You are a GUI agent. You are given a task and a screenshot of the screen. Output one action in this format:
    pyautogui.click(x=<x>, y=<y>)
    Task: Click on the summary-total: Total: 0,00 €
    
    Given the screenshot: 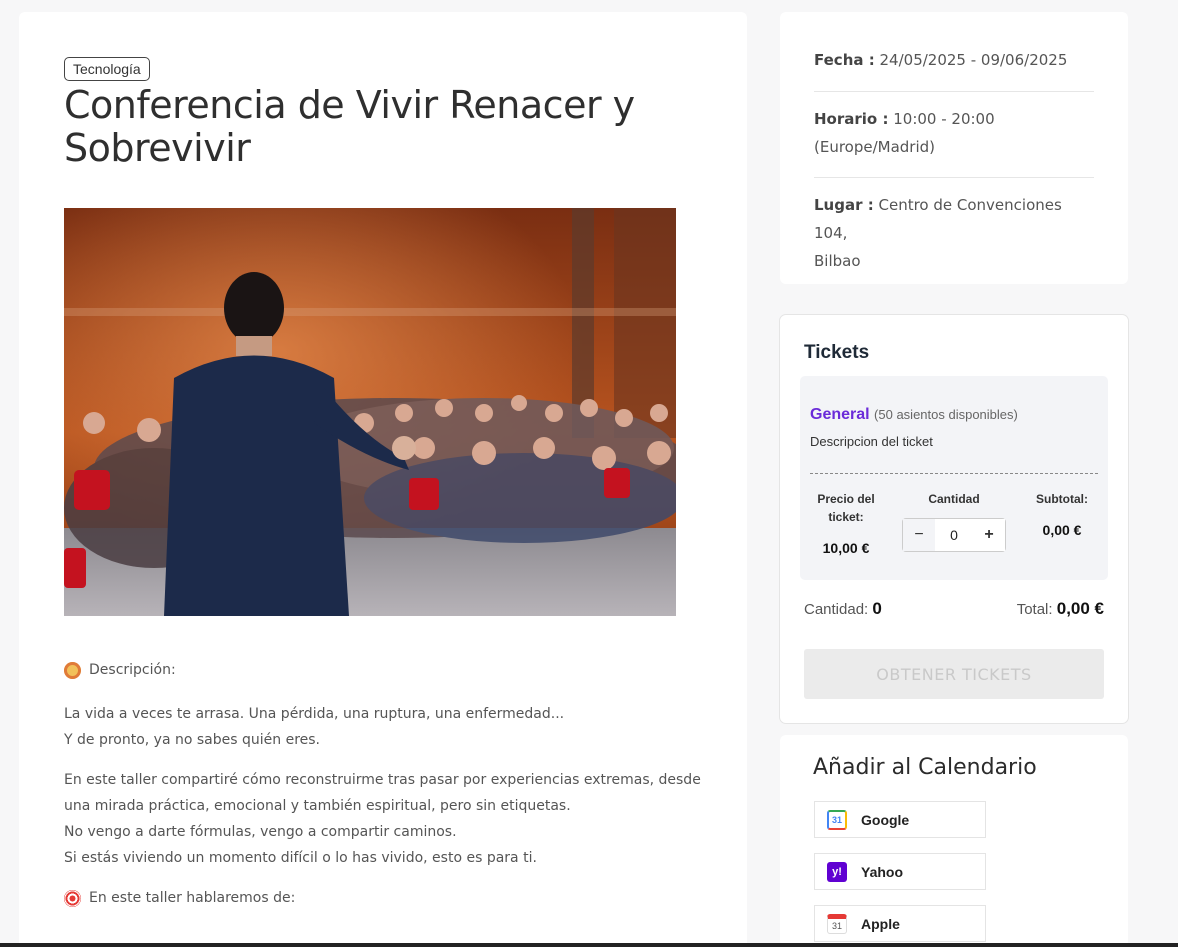 What is the action you would take?
    pyautogui.click(x=1060, y=609)
    